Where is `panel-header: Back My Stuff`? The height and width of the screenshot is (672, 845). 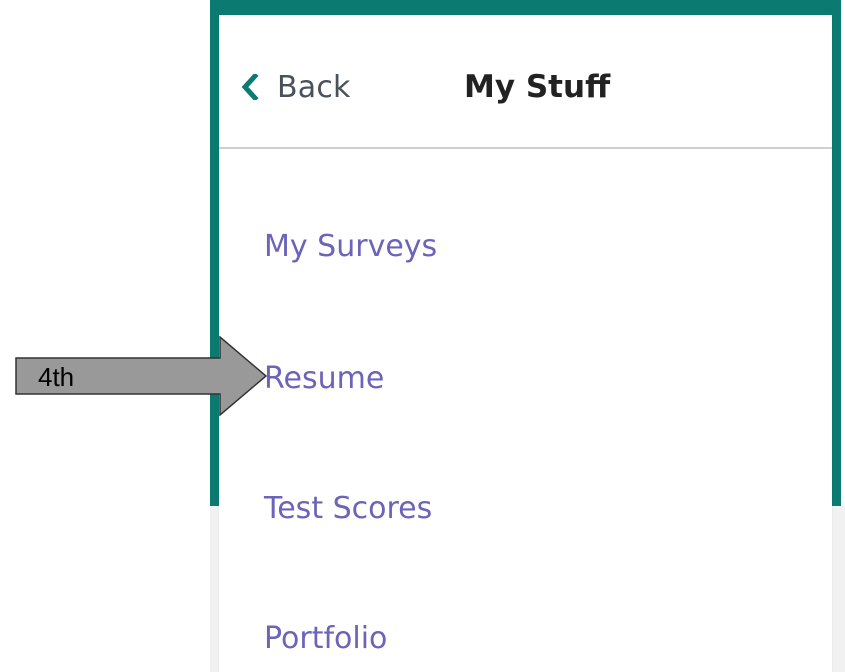
panel-header: Back My Stuff is located at coordinates (525, 82).